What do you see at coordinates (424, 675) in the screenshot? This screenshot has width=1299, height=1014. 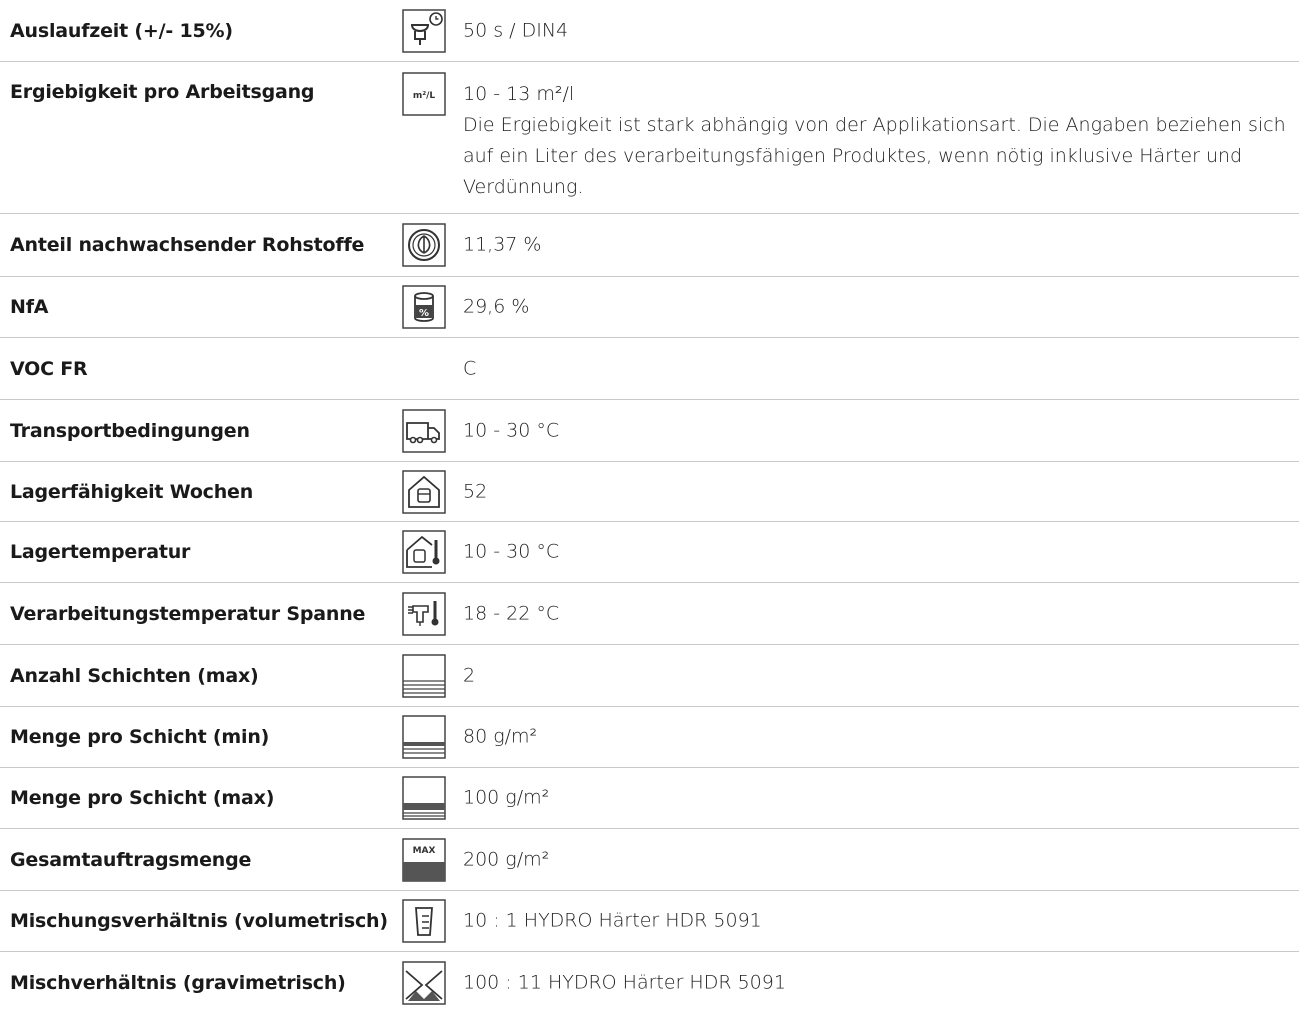 I see `layers-icon` at bounding box center [424, 675].